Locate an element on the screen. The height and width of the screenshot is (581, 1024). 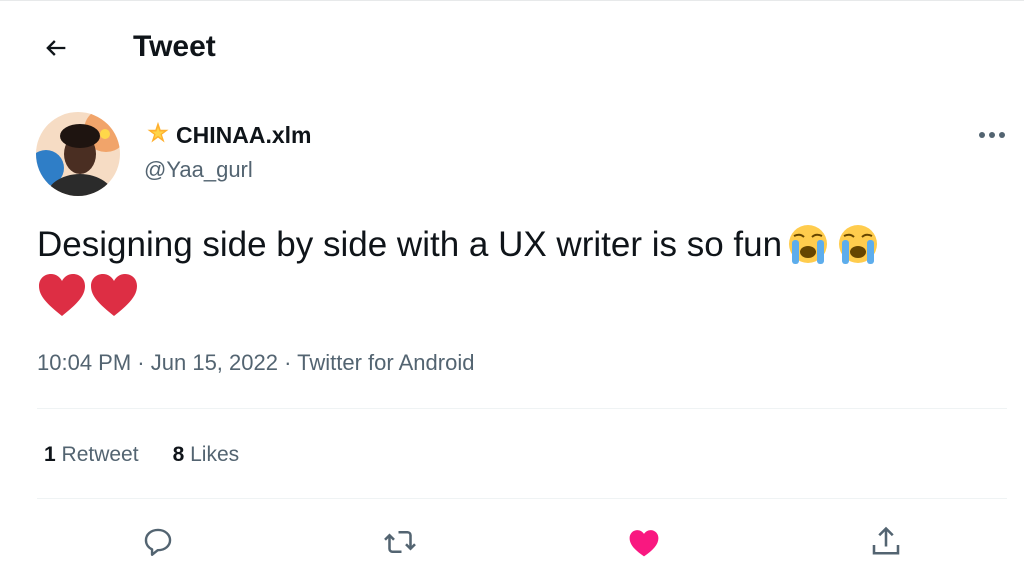
share-icon is located at coordinates (886, 540).